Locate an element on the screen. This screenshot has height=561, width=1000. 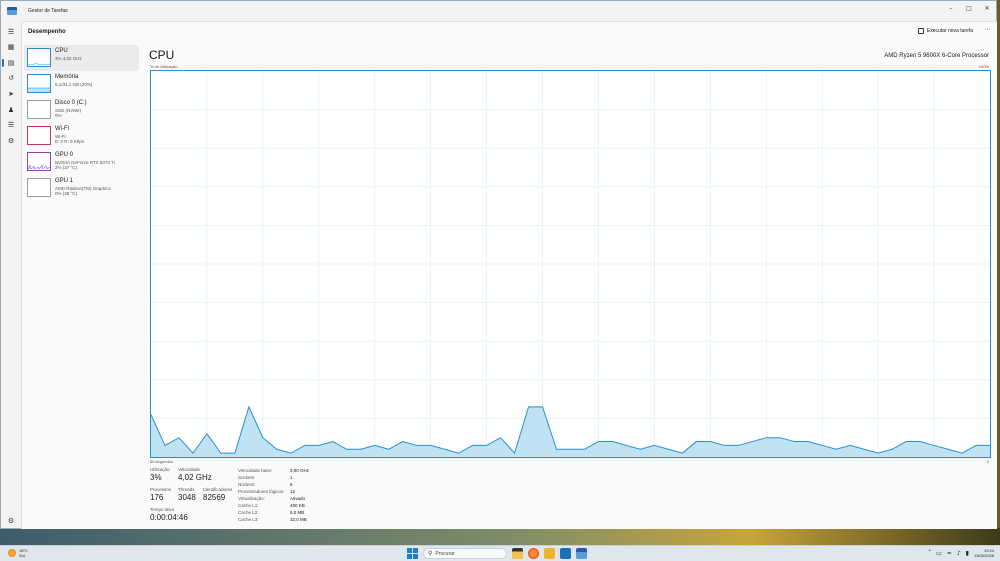
spec-row: Processadores lógicos: 12 is located at coordinates (273, 491).